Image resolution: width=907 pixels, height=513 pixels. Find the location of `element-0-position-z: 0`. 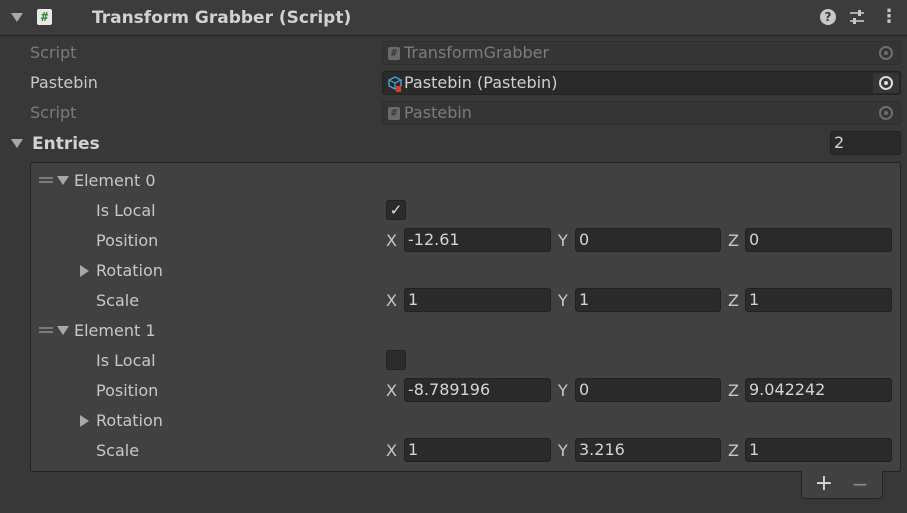

element-0-position-z: 0 is located at coordinates (818, 240).